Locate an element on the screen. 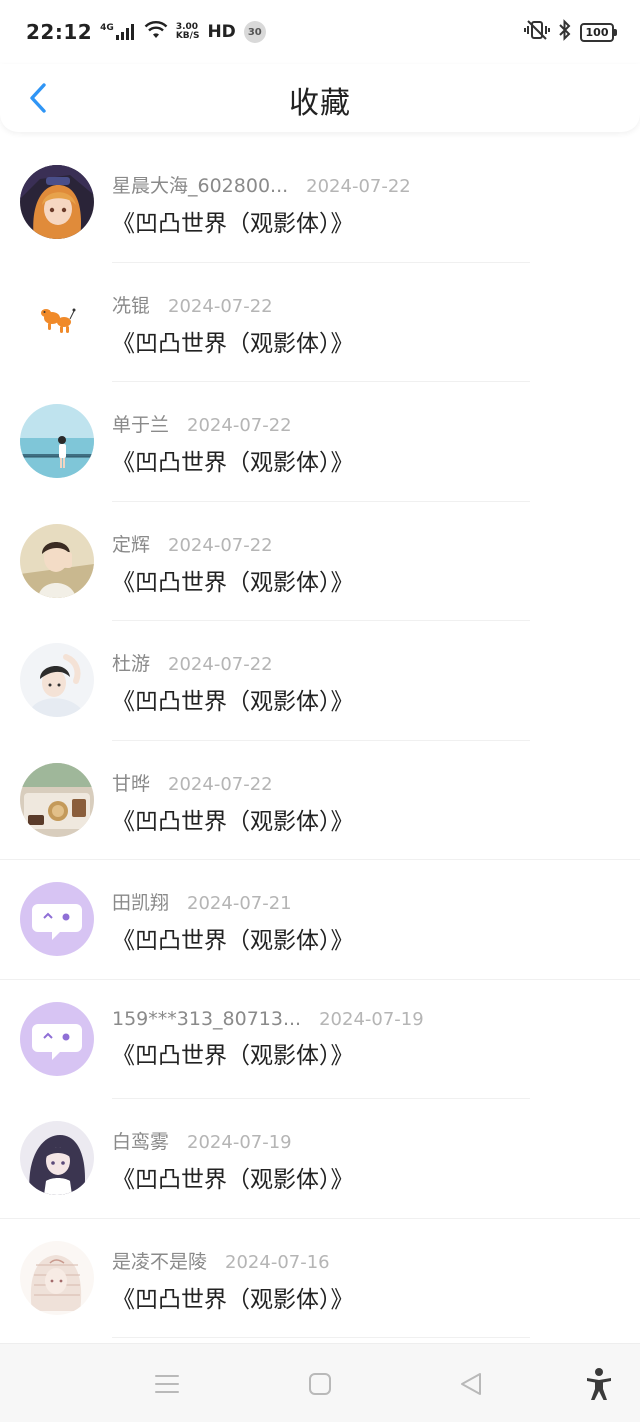 This screenshot has height=1422, width=640. item-meta: 159***313_80713... 2024-07-19 is located at coordinates (366, 1019).